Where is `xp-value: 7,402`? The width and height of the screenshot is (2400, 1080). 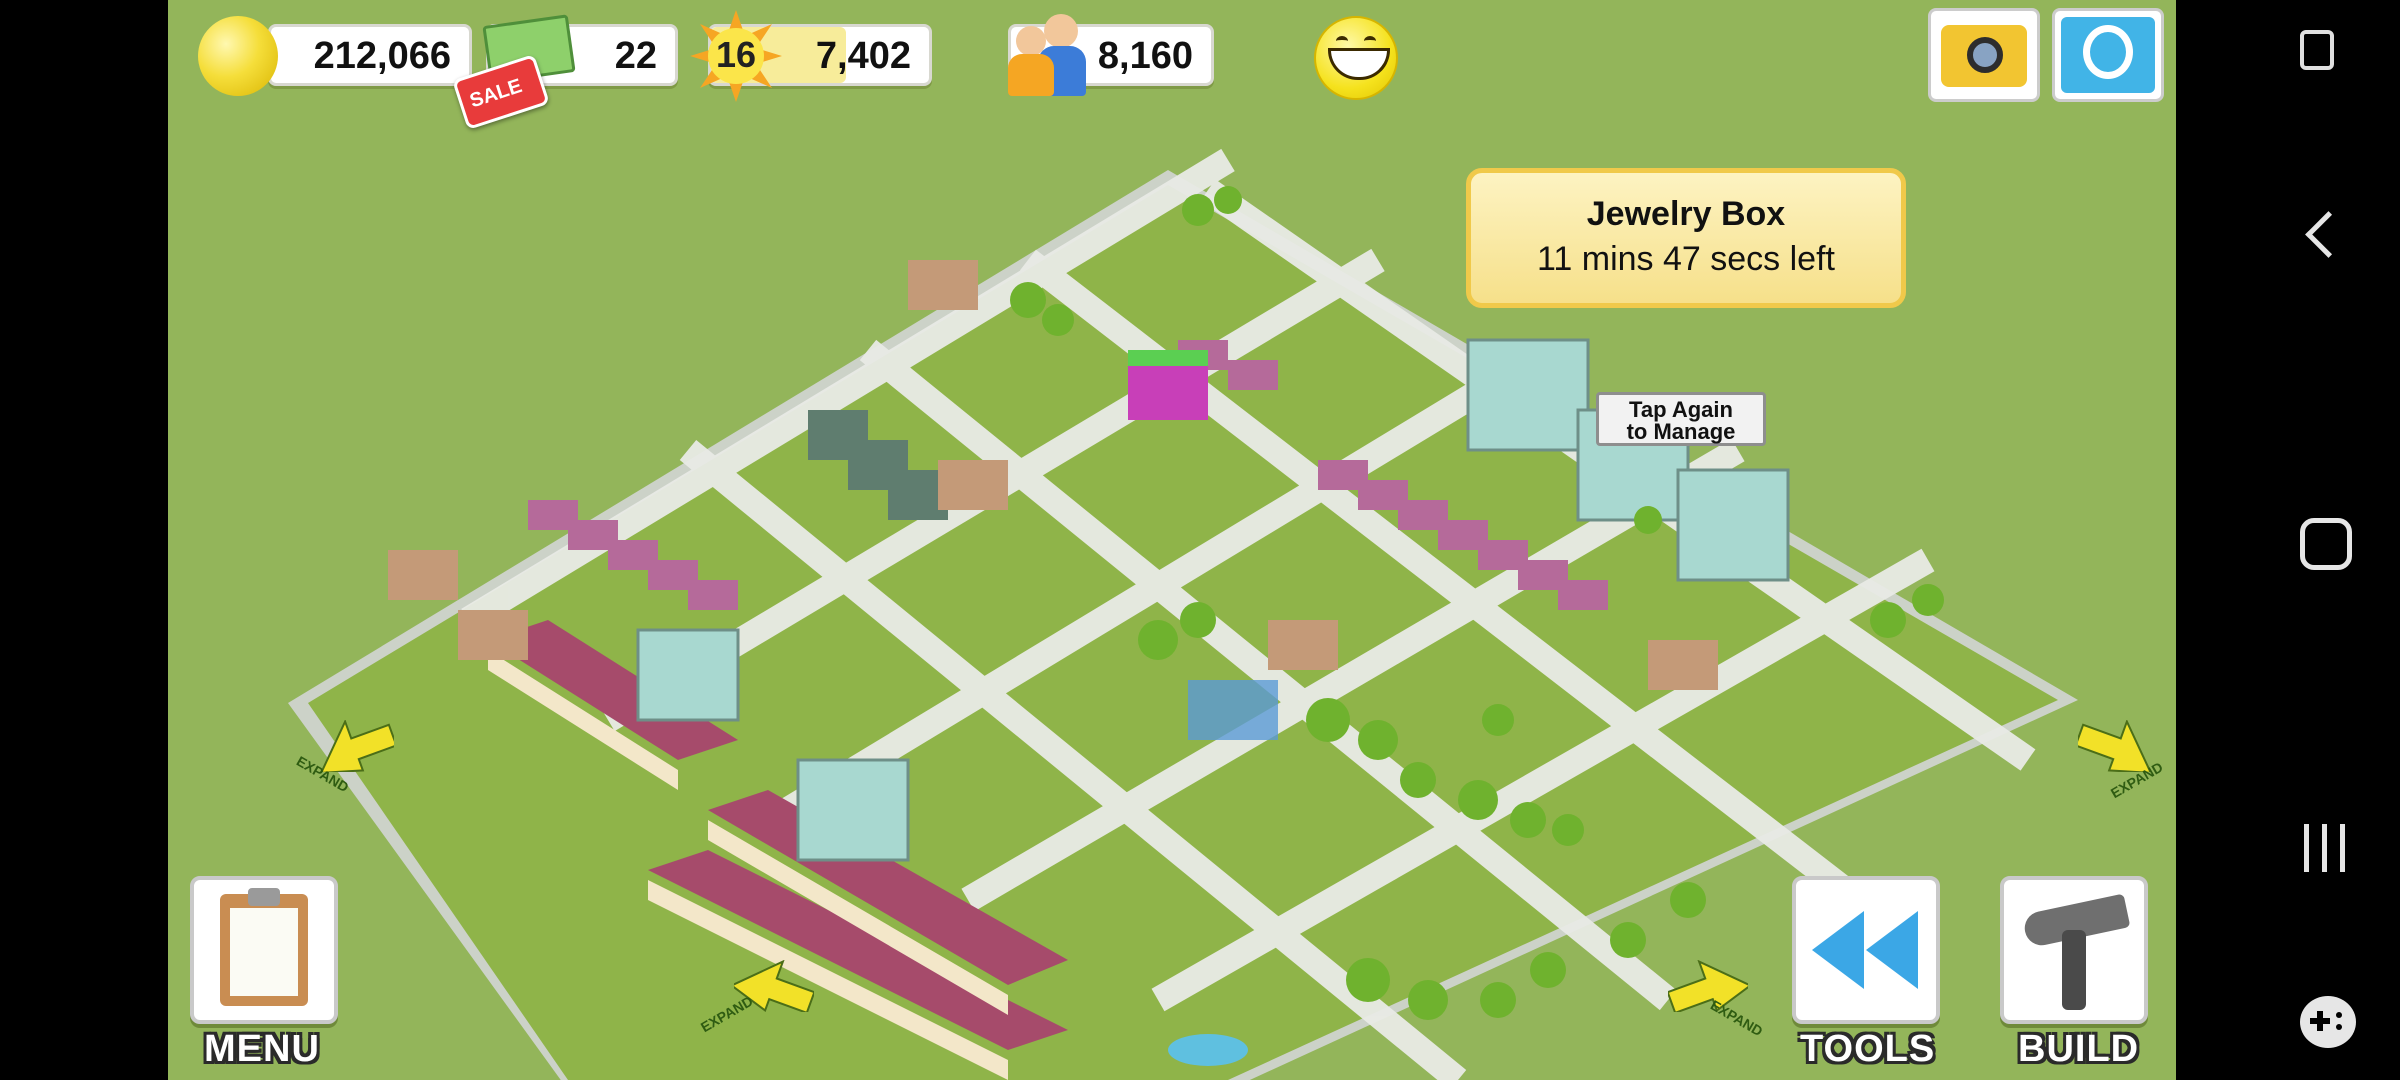
xp-value: 7,402 is located at coordinates (863, 56).